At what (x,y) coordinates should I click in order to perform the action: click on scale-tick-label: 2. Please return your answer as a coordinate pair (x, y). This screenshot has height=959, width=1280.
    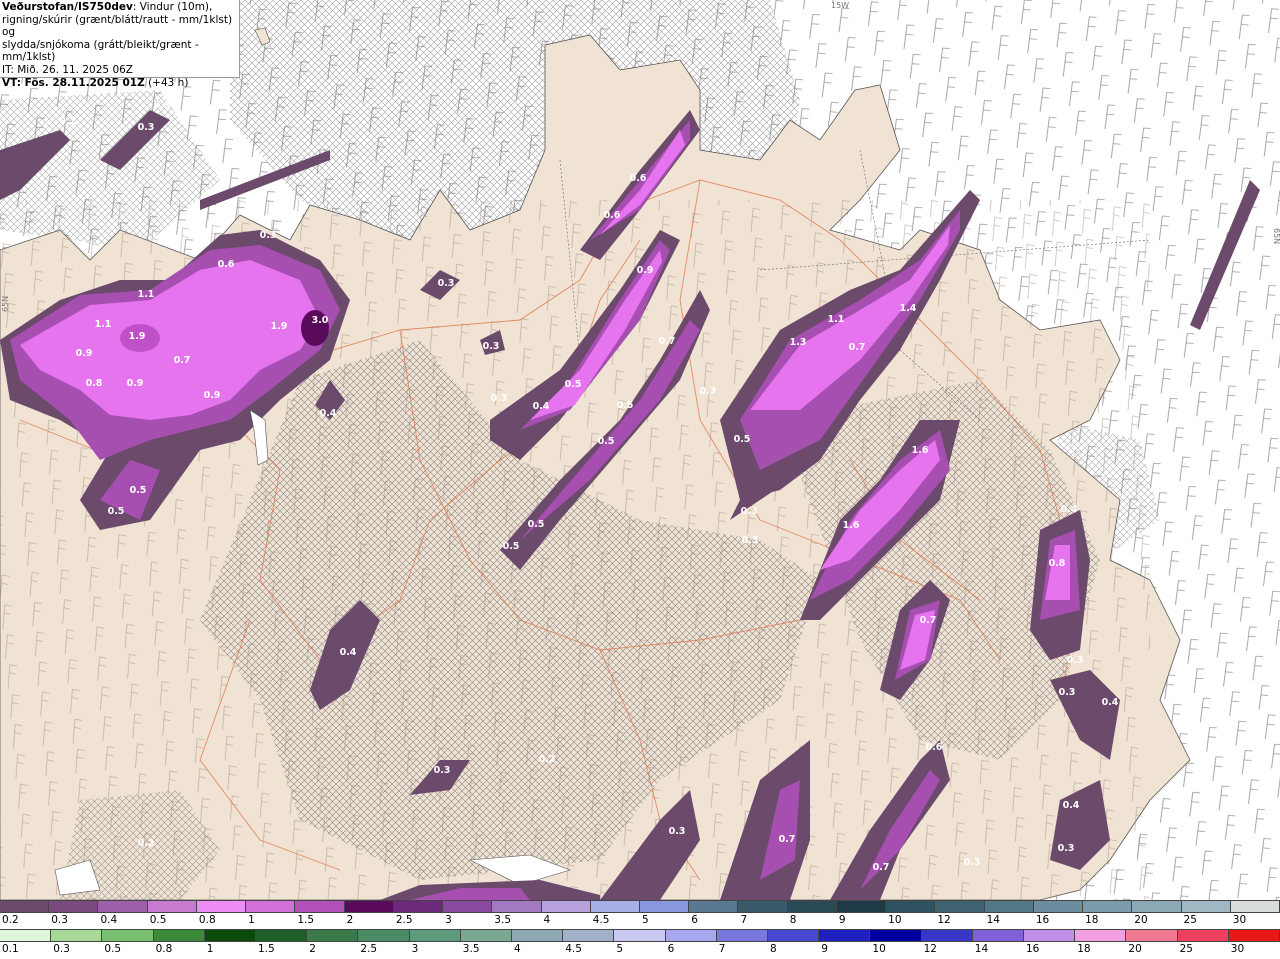
    Looking at the image, I should click on (312, 949).